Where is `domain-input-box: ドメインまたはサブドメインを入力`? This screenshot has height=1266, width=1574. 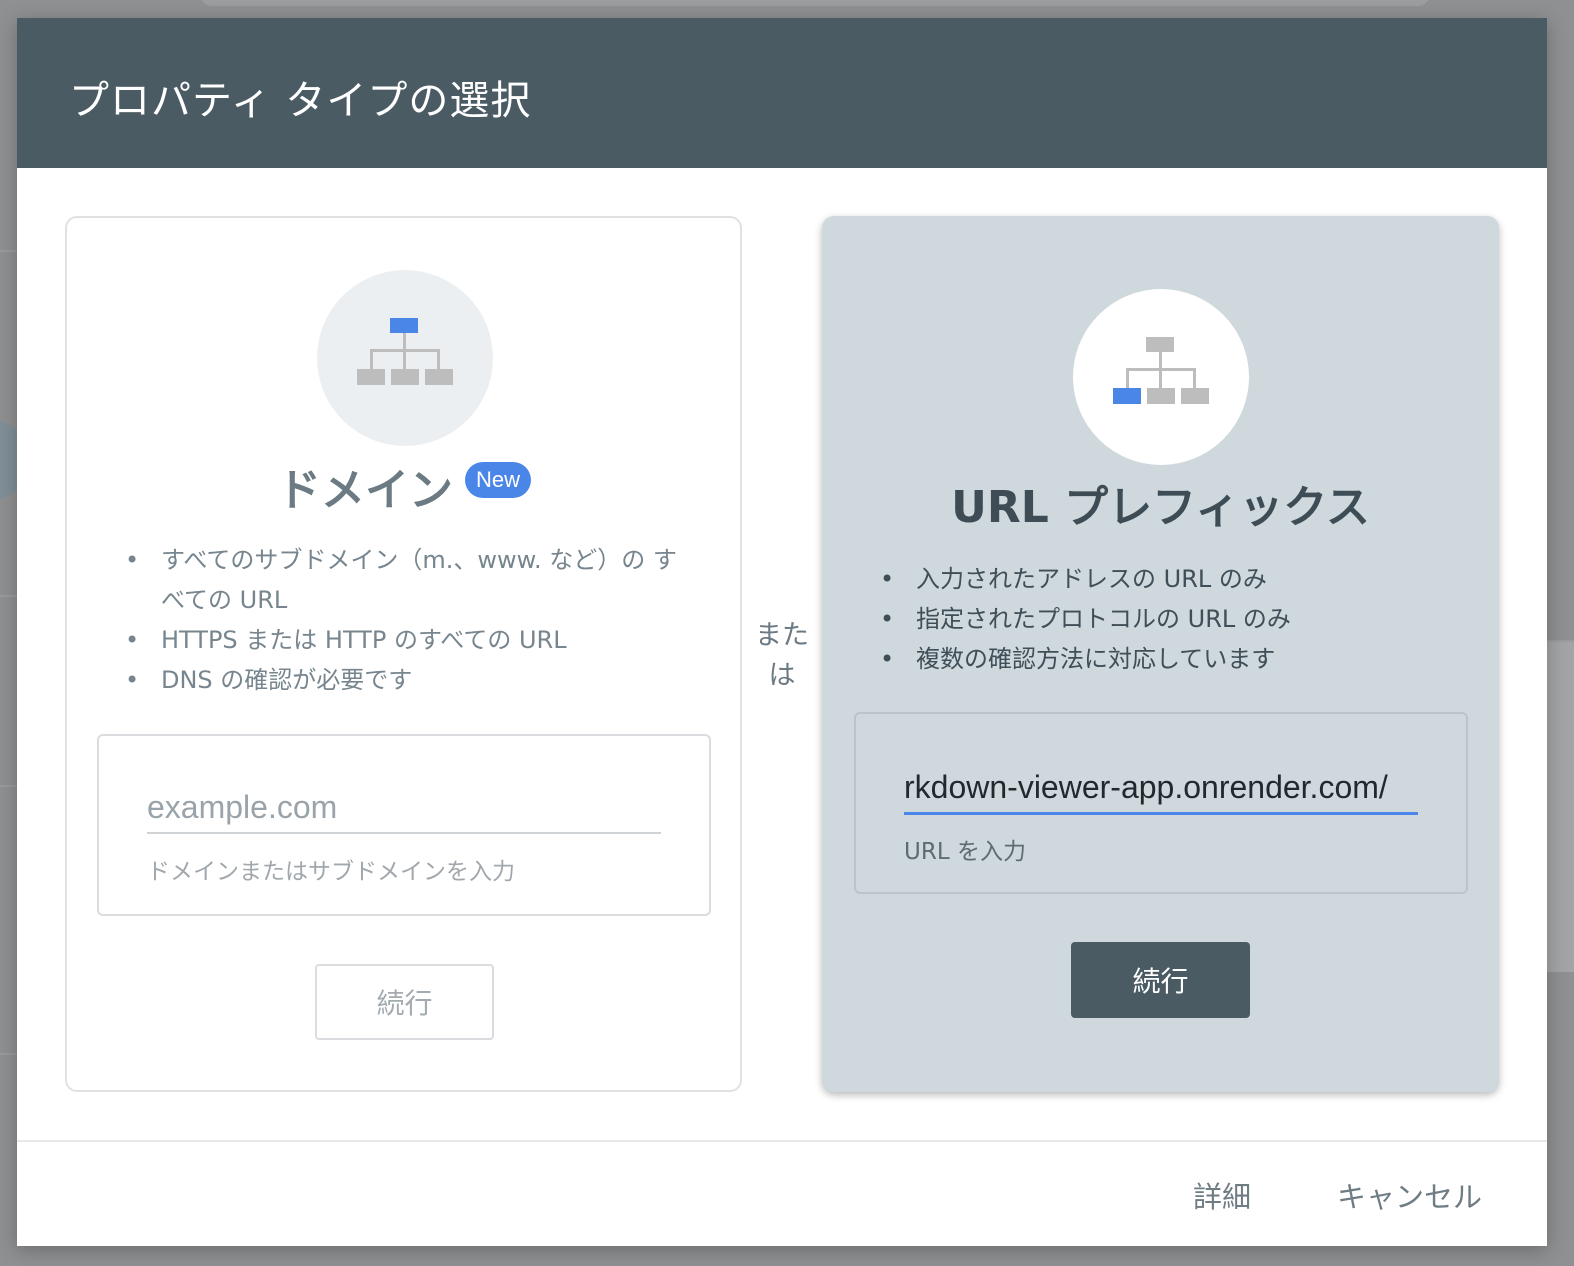
domain-input-box: ドメインまたはサブドメインを入力 is located at coordinates (404, 825).